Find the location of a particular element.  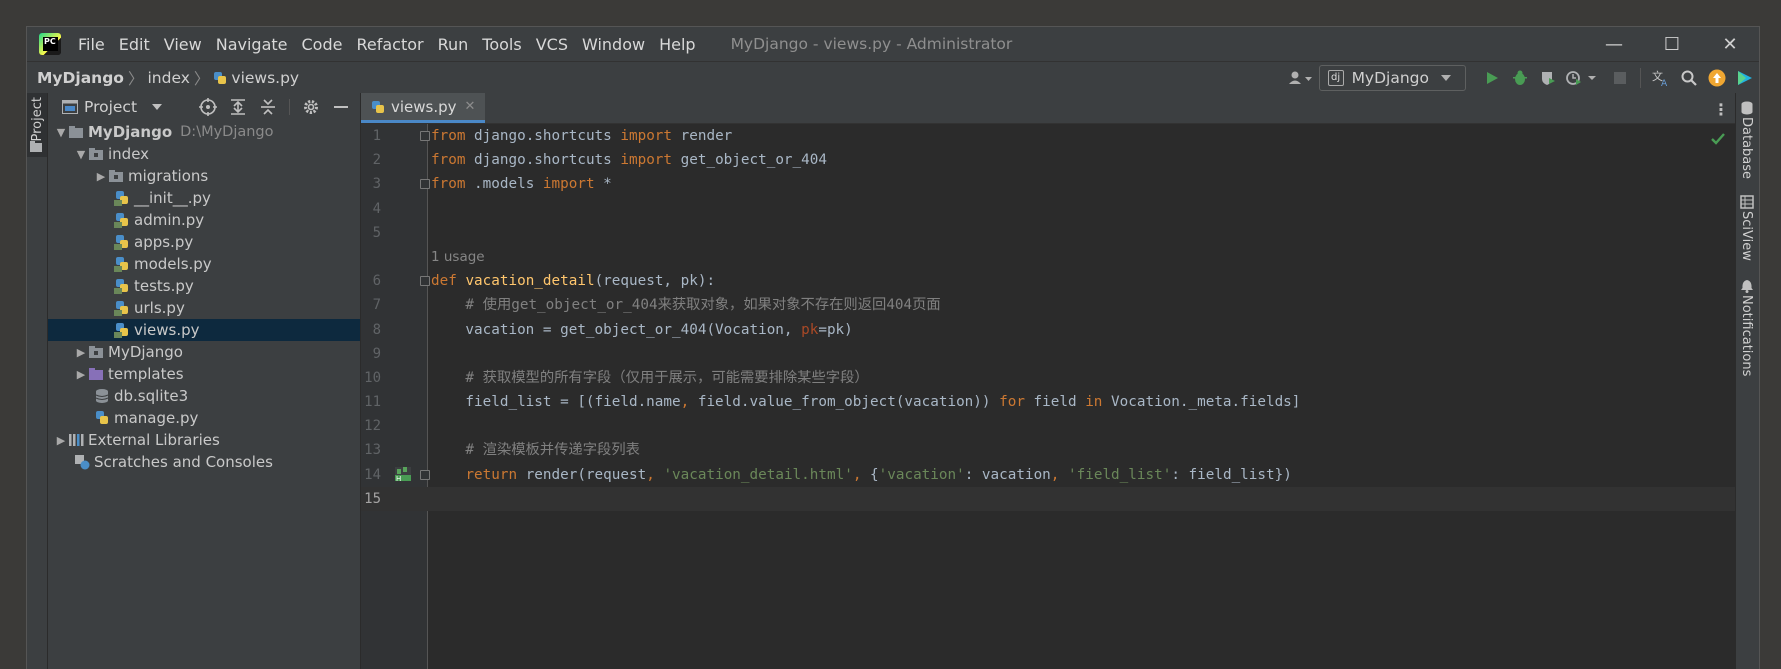

code-line: 6 def vacation_detail(request, pk): is located at coordinates (1048, 281).